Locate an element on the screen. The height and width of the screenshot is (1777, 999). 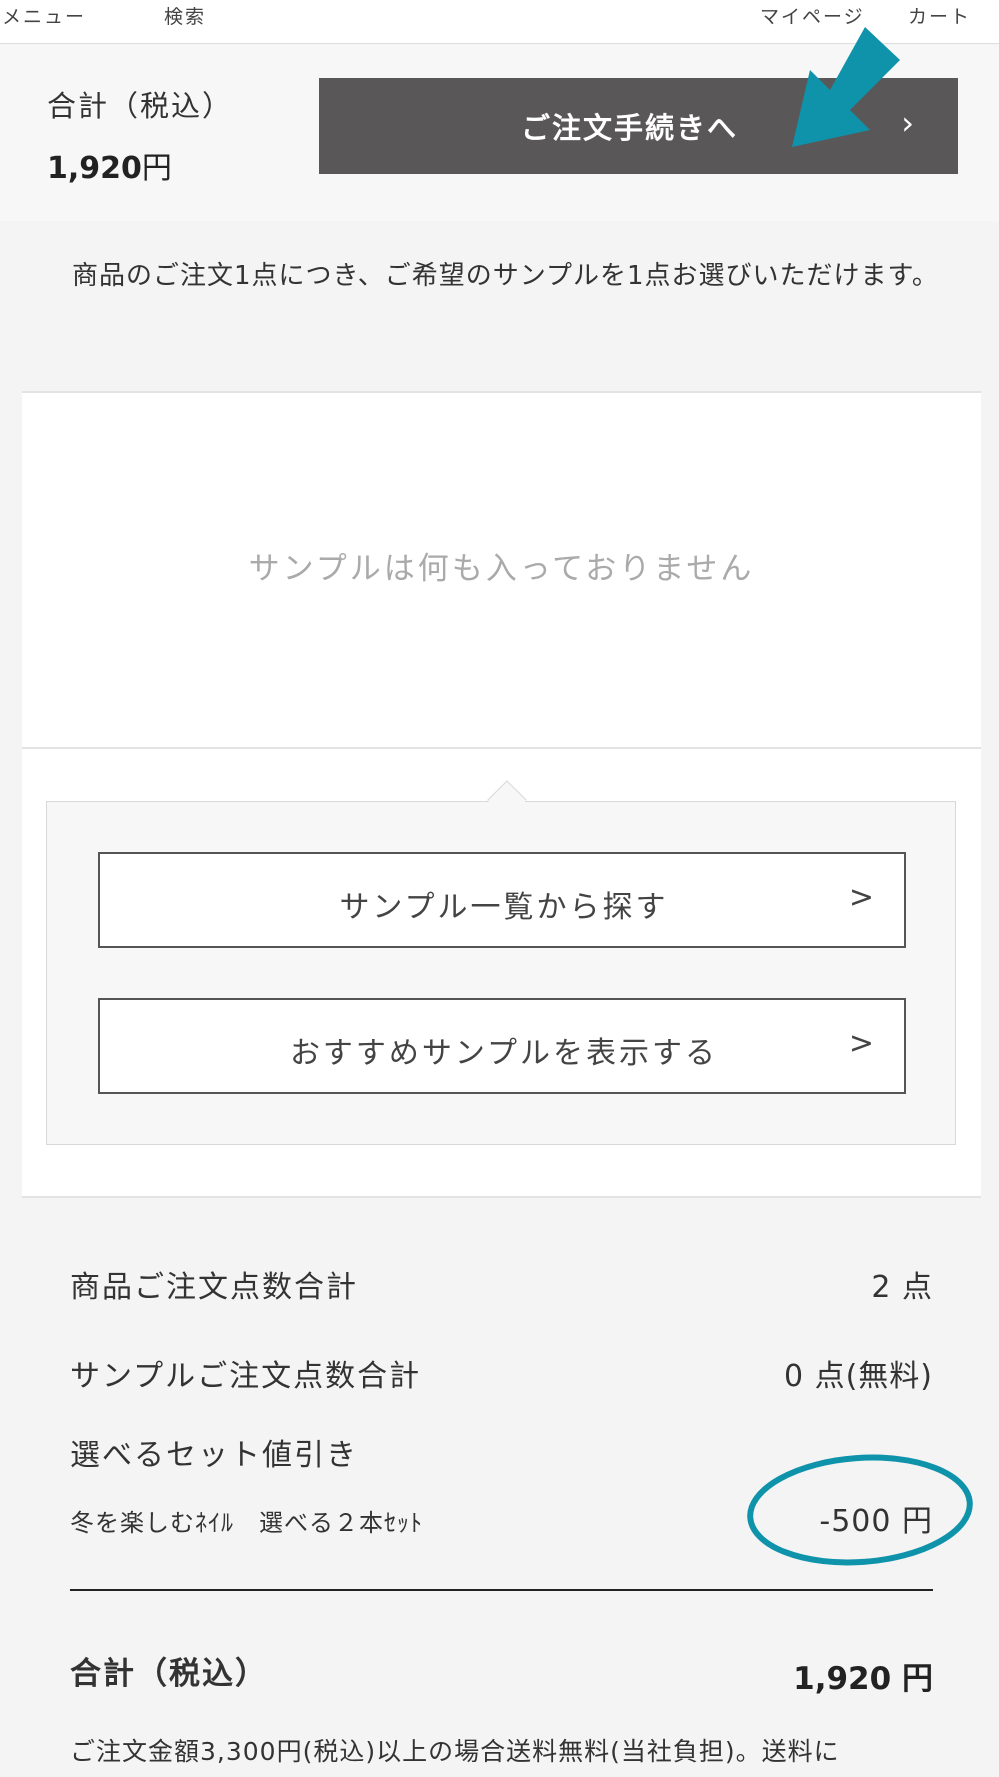
search-link: 検索 is located at coordinates (185, 15).